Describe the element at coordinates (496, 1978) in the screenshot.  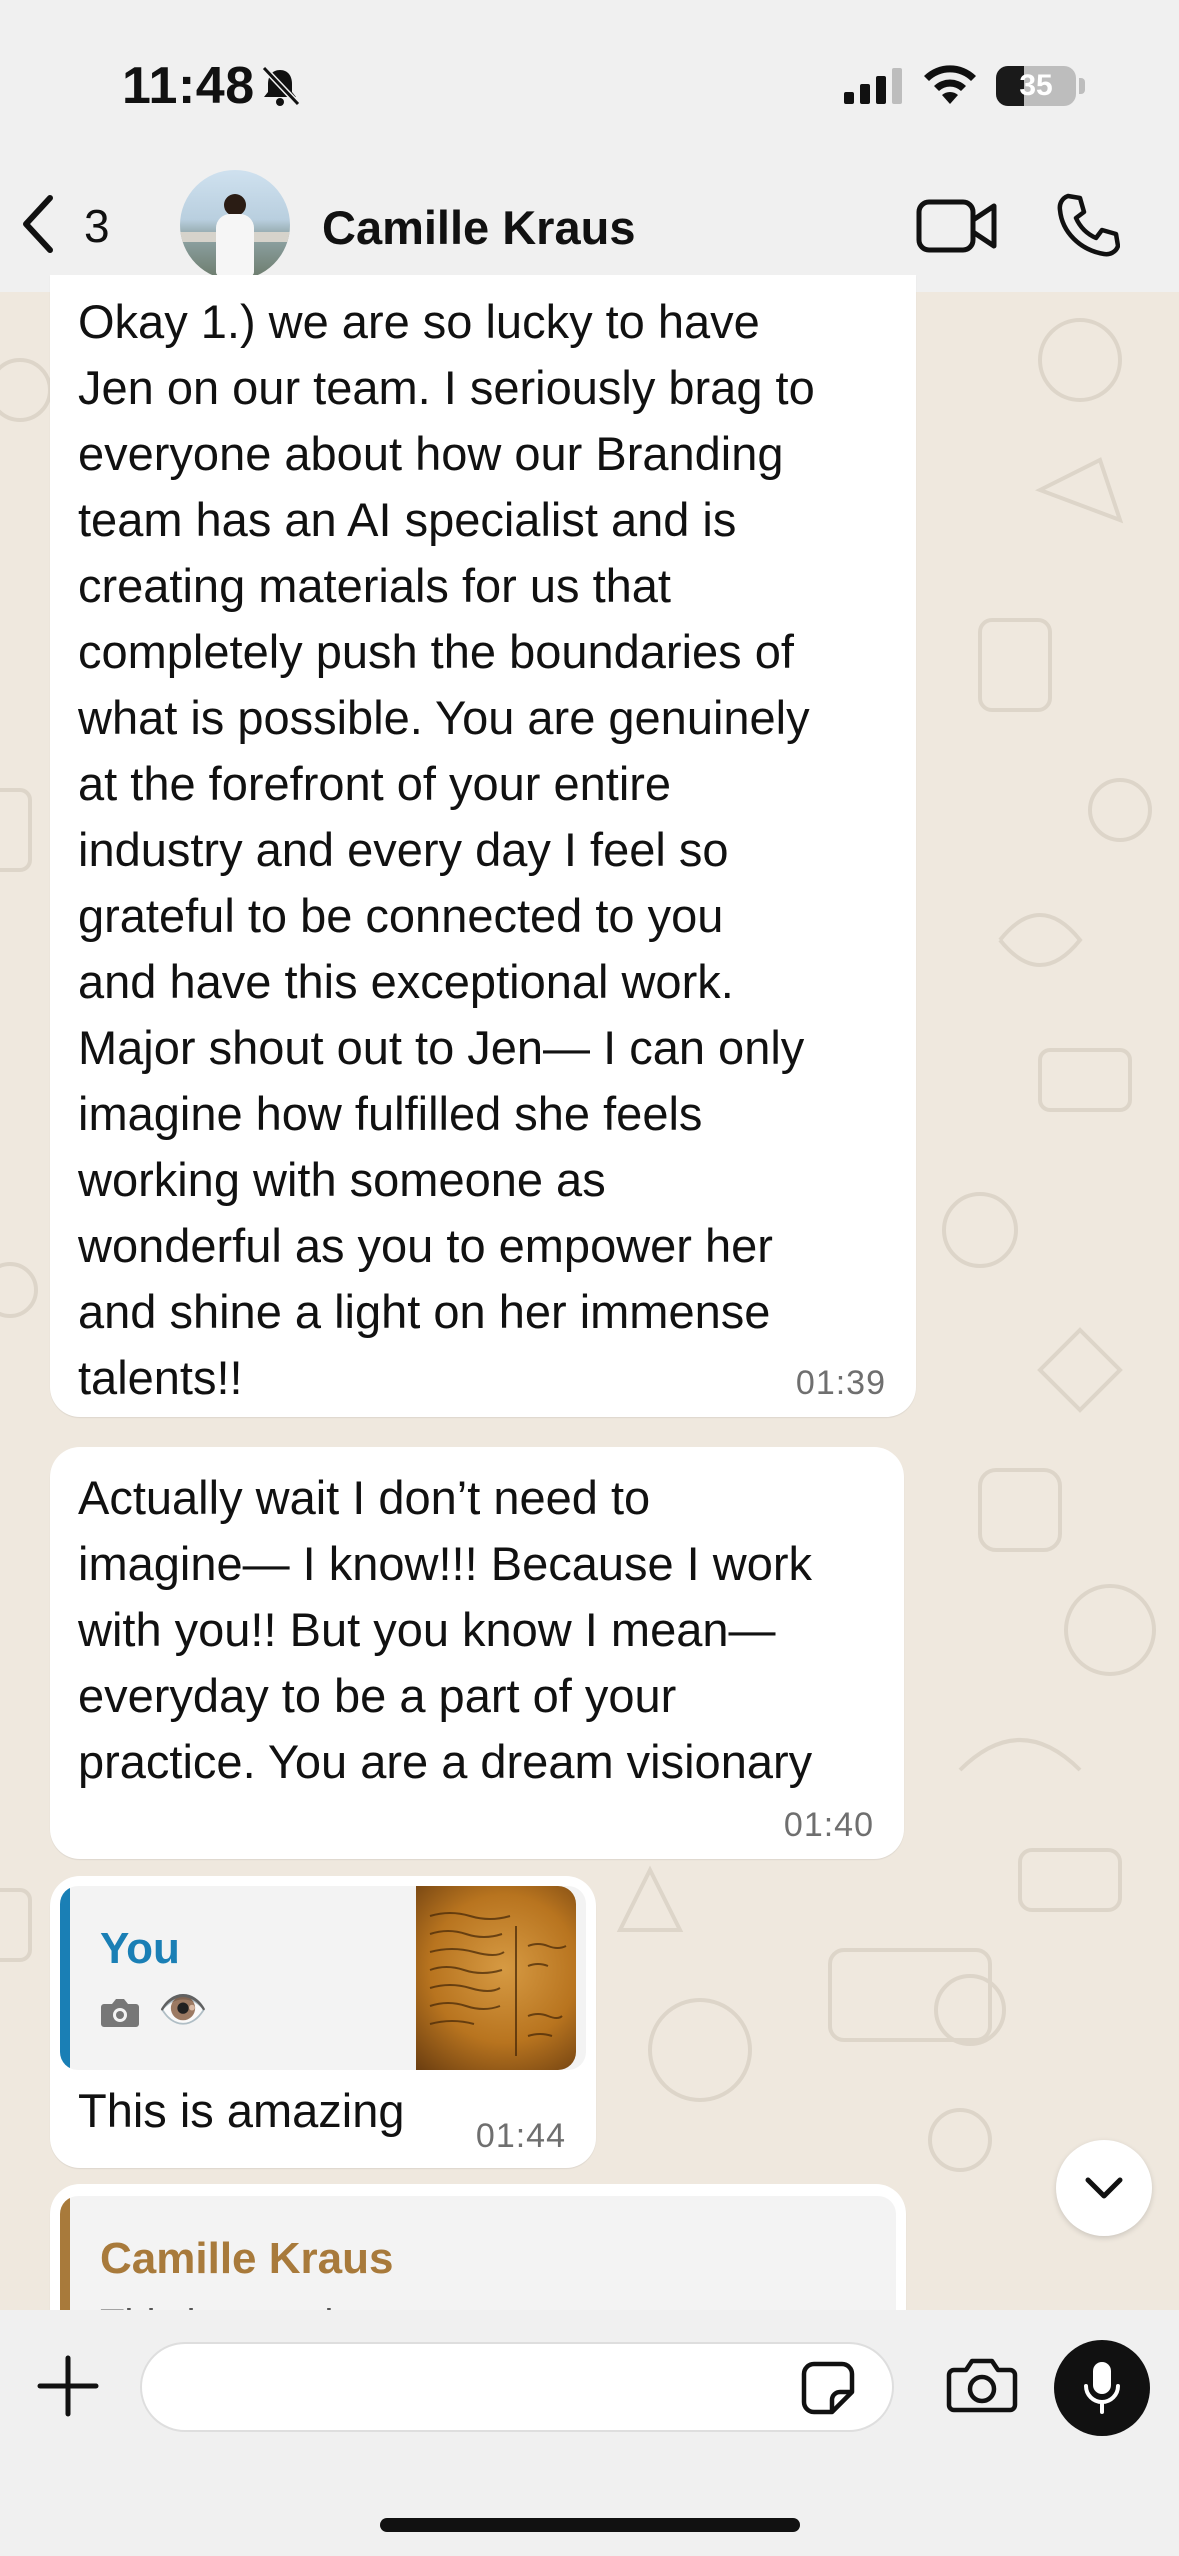
I see `quoted-photo-thumbnail` at that location.